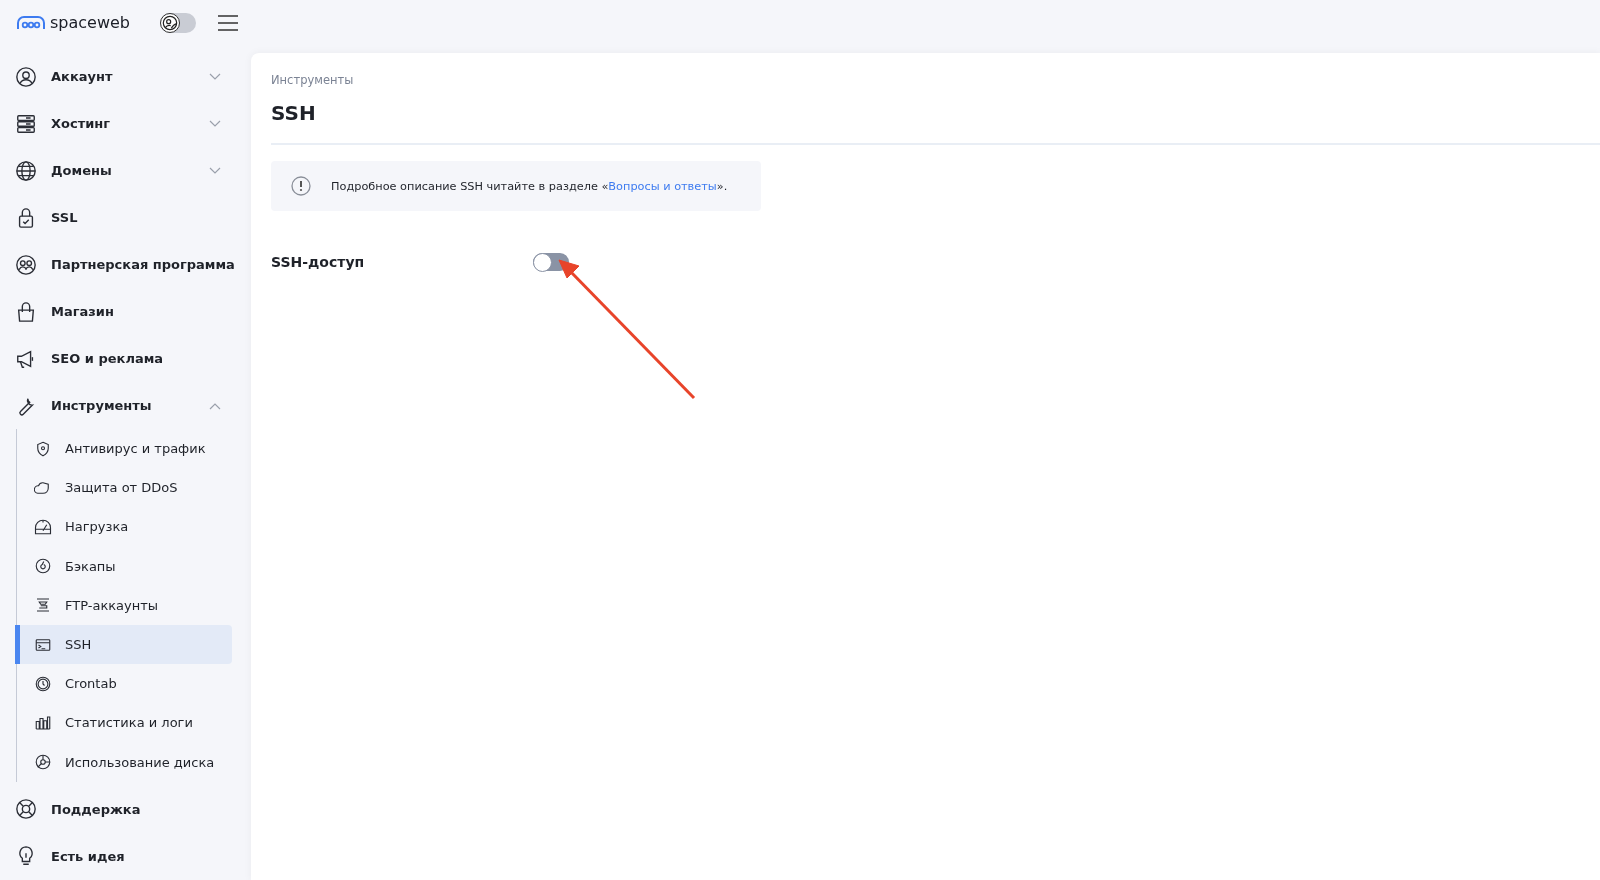 Image resolution: width=1600 pixels, height=880 pixels. What do you see at coordinates (123, 449) in the screenshot?
I see `submenu-item: Антивирус и трафик` at bounding box center [123, 449].